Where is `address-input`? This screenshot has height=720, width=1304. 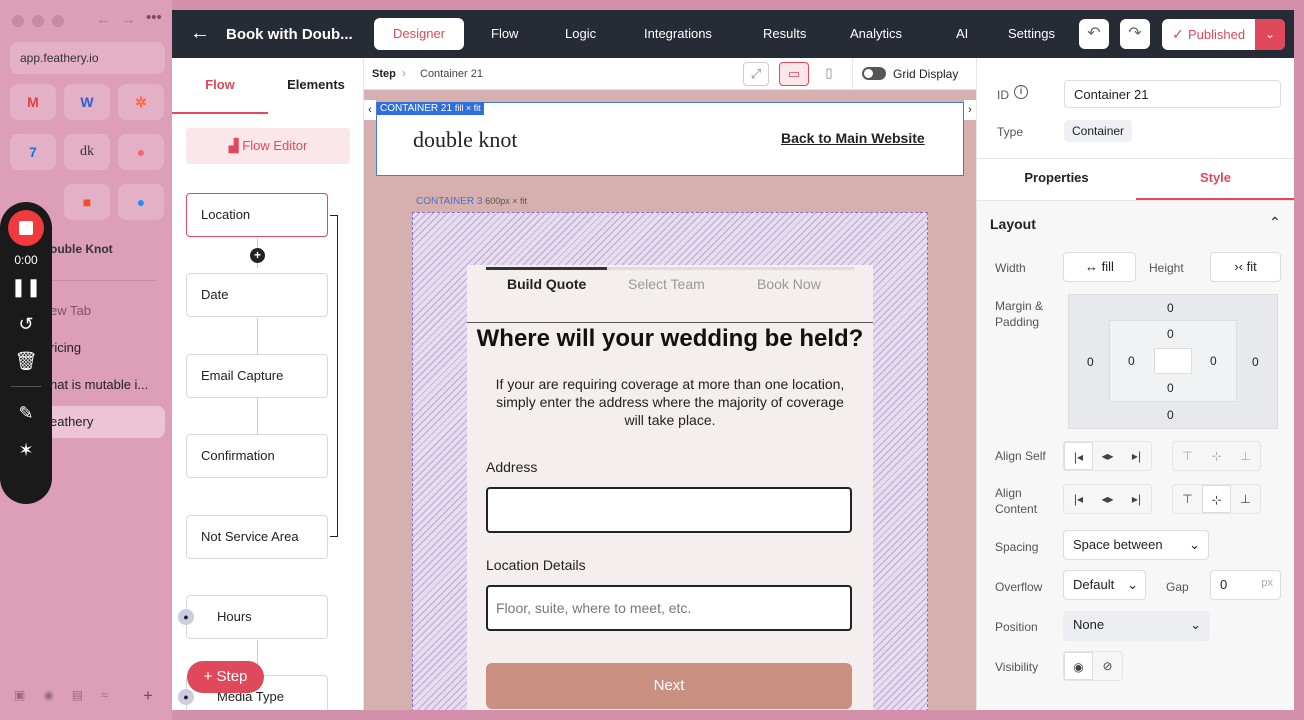 address-input is located at coordinates (669, 510).